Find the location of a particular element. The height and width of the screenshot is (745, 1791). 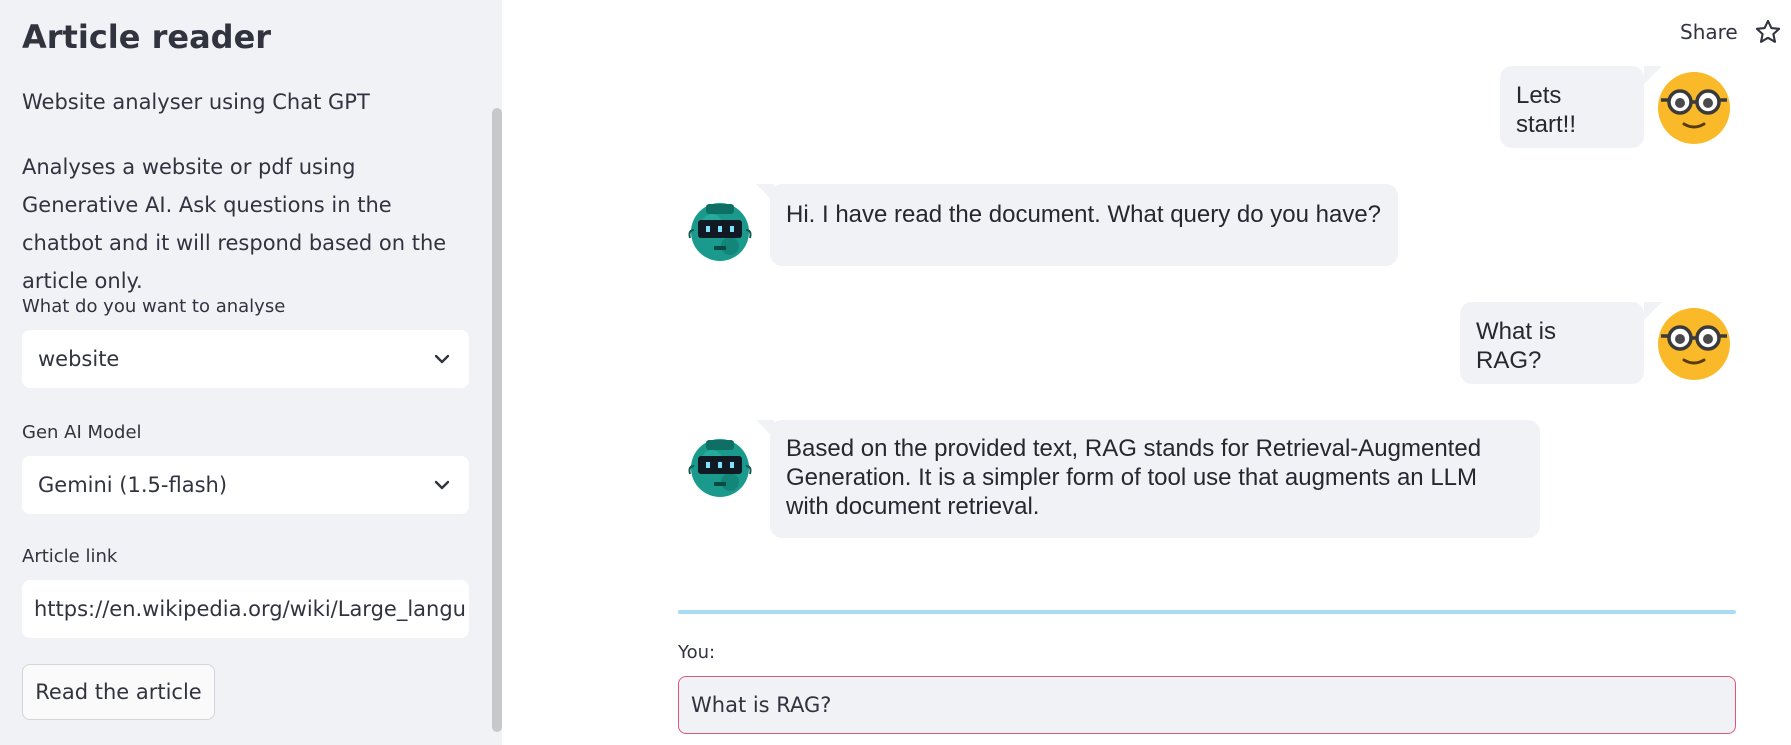

chat-message-user: Lets start!! is located at coordinates (1572, 107).